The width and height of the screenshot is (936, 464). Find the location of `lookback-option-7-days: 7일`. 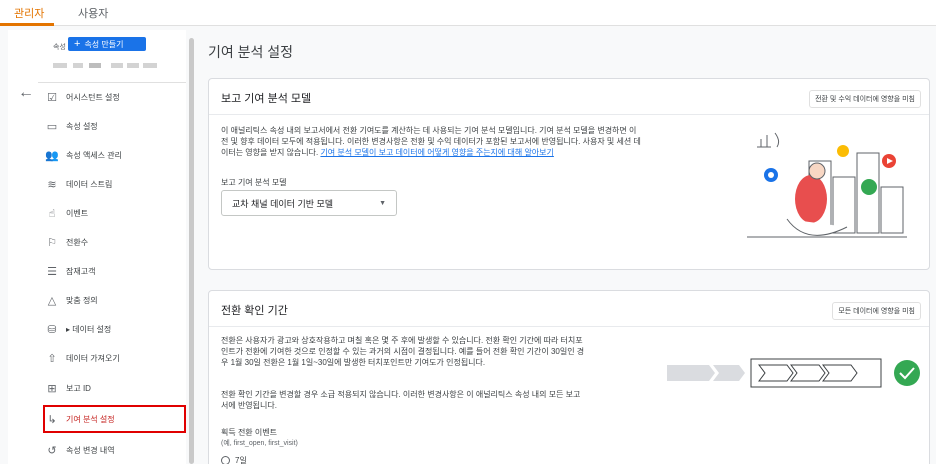

lookback-option-7-days: 7일 is located at coordinates (234, 459).